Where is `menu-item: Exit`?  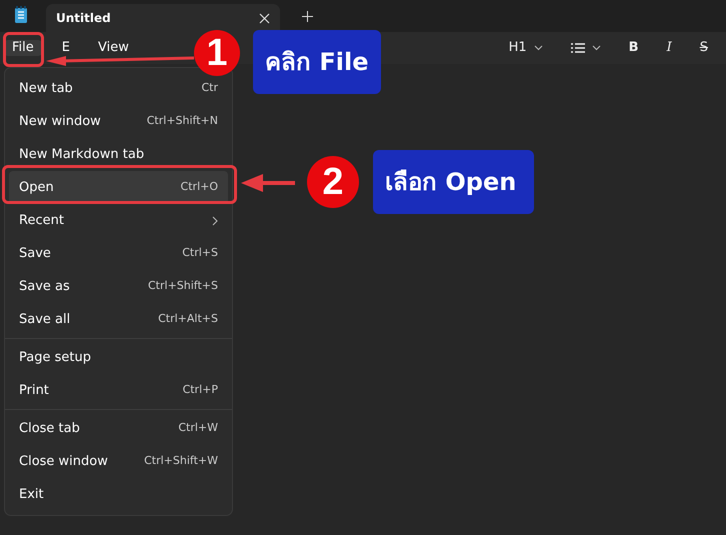
menu-item: Exit is located at coordinates (118, 494).